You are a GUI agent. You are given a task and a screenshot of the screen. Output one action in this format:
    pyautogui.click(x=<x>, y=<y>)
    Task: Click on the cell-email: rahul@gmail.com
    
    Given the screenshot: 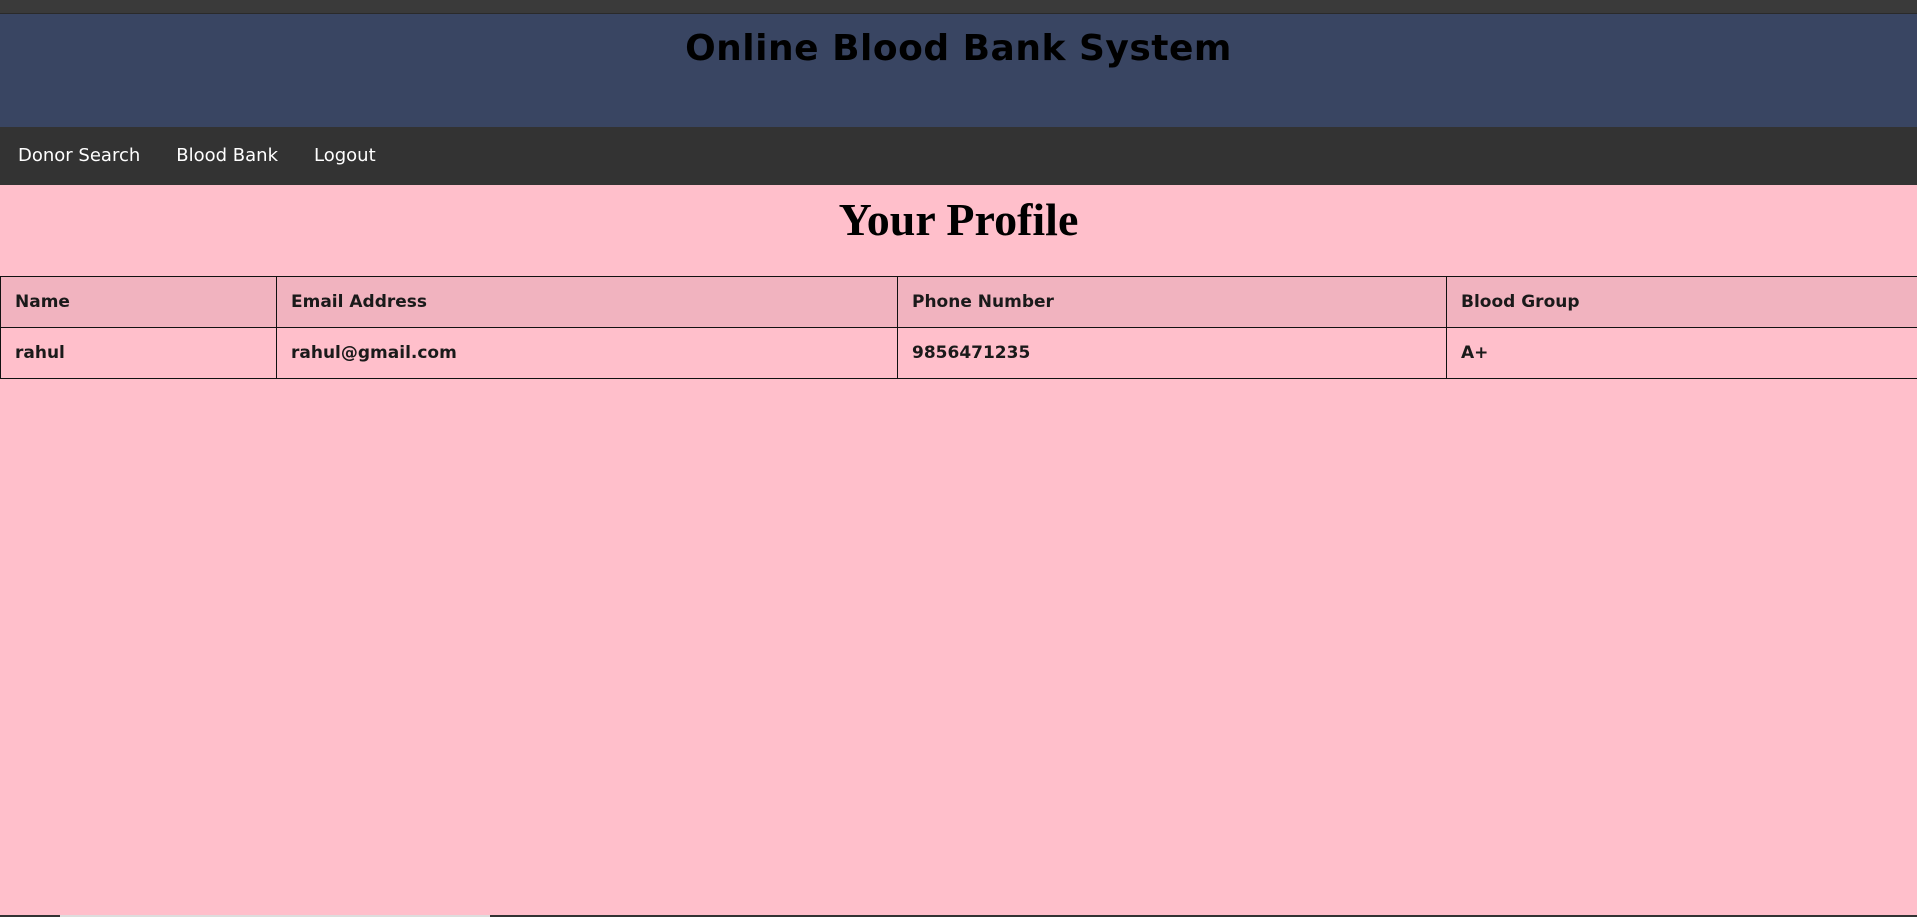 What is the action you would take?
    pyautogui.click(x=587, y=353)
    